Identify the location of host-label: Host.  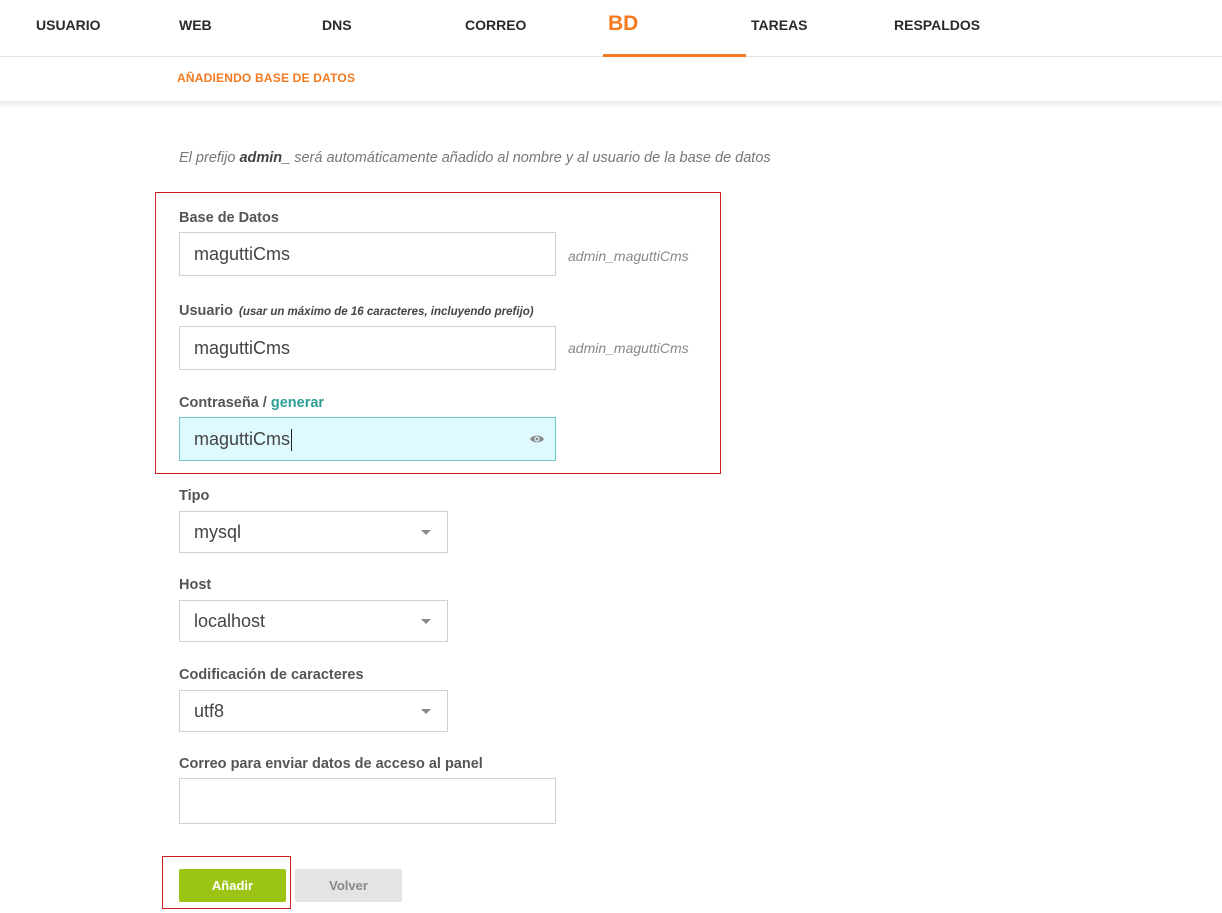
(195, 585).